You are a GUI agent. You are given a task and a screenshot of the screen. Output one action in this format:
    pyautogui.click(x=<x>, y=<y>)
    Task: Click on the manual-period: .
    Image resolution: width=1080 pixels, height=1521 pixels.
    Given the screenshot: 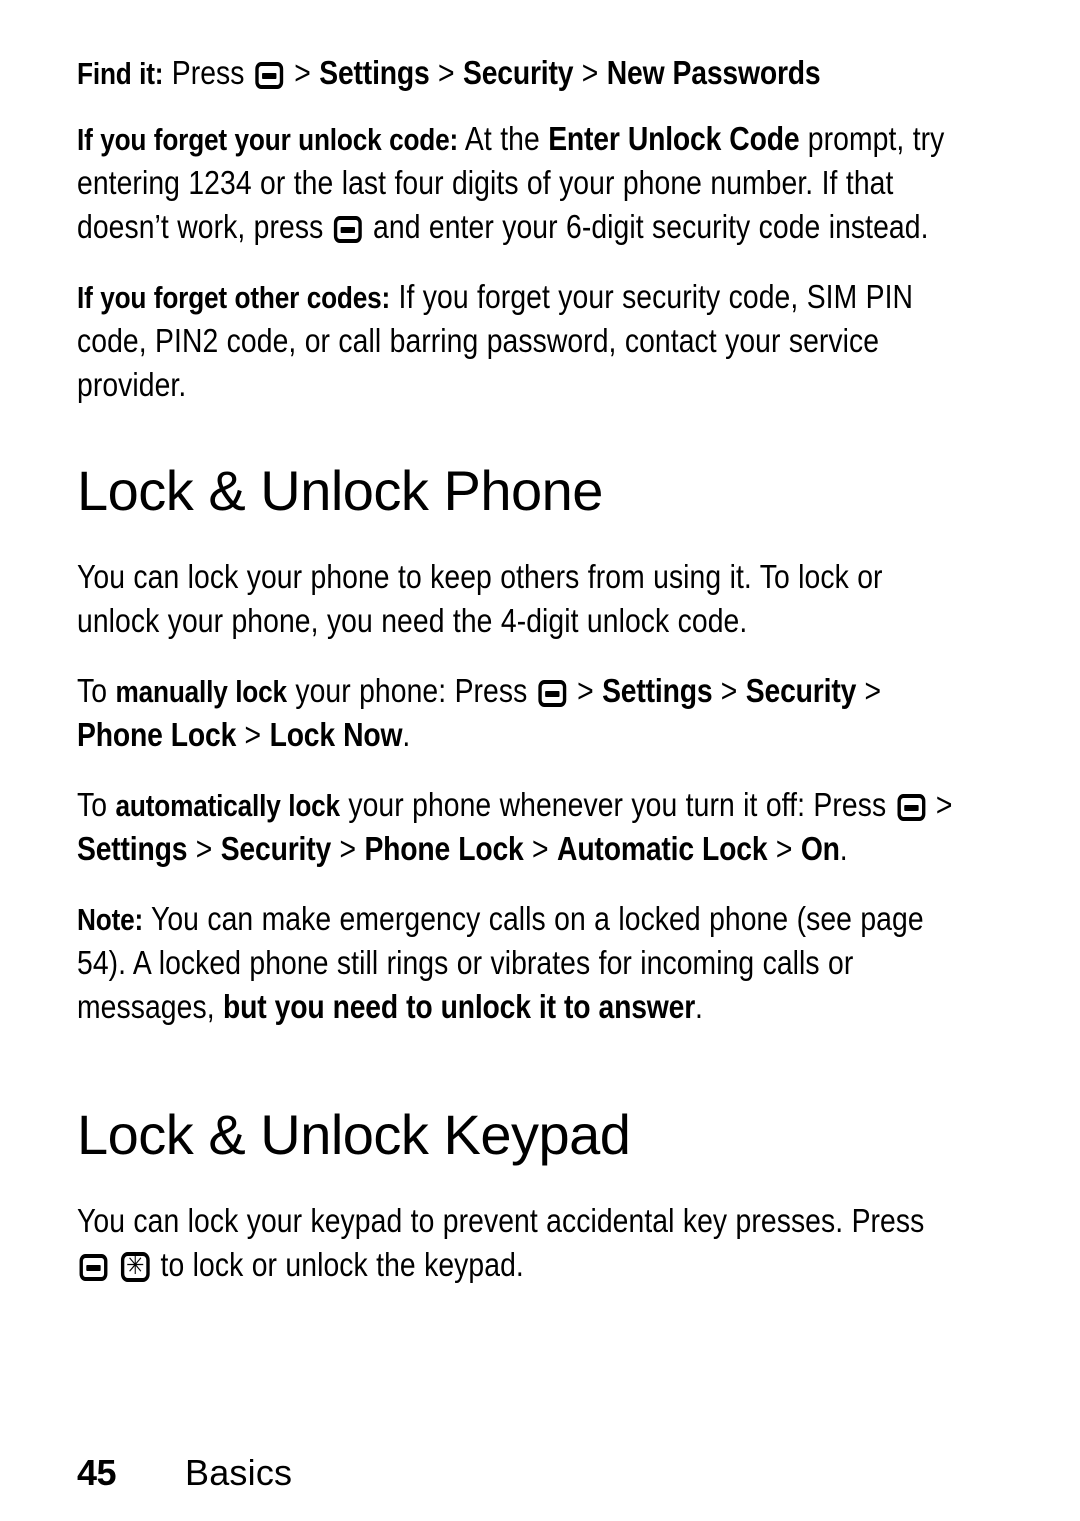 What is the action you would take?
    pyautogui.click(x=406, y=735)
    